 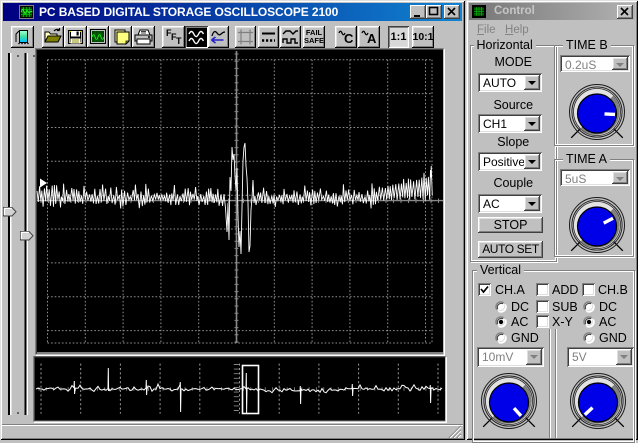 I want to click on svg-text: T, so click(x=179, y=41).